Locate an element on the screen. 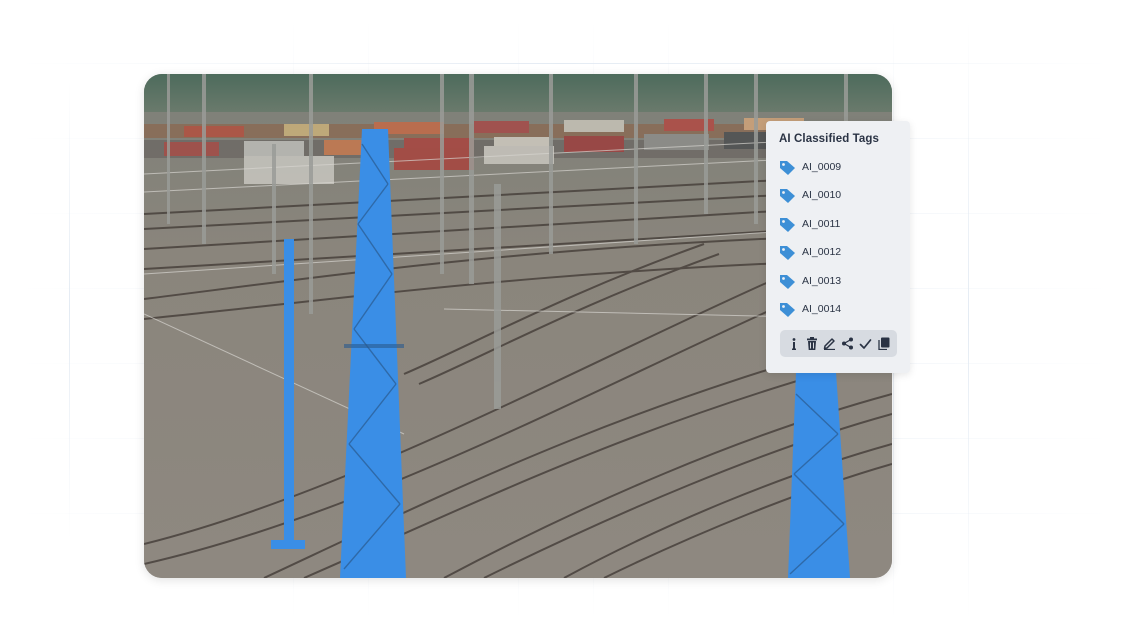 The height and width of the screenshot is (636, 1127). tag-item: AI_0013 is located at coordinates (810, 281).